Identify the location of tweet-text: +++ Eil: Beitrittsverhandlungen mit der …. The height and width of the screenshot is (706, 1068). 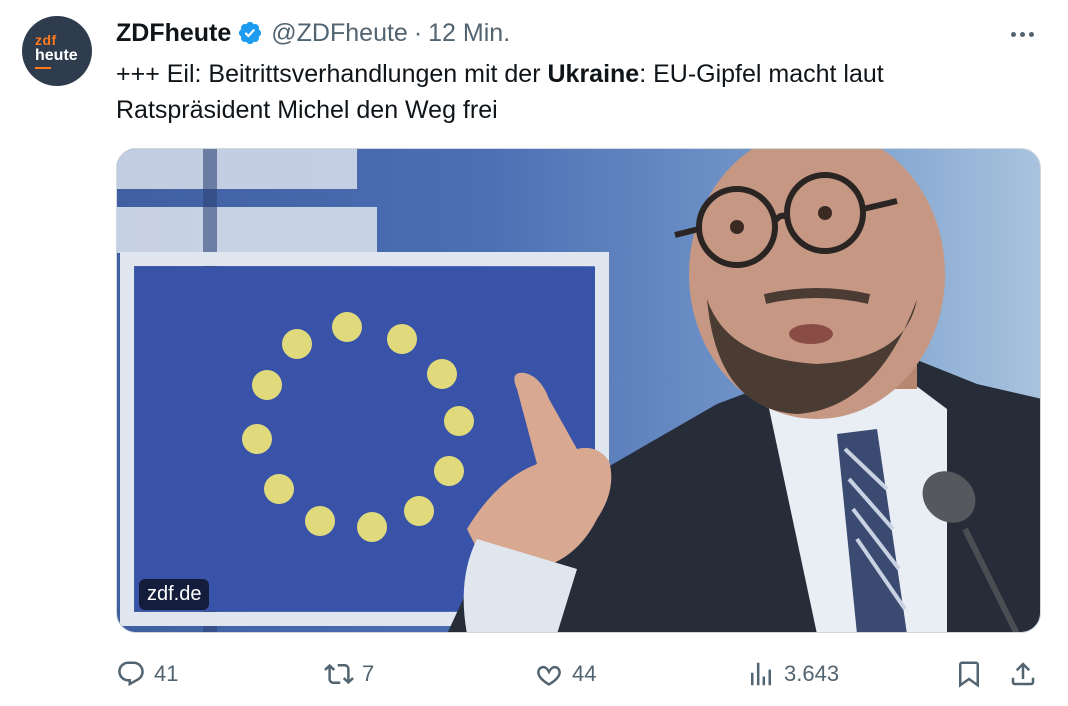
(566, 92).